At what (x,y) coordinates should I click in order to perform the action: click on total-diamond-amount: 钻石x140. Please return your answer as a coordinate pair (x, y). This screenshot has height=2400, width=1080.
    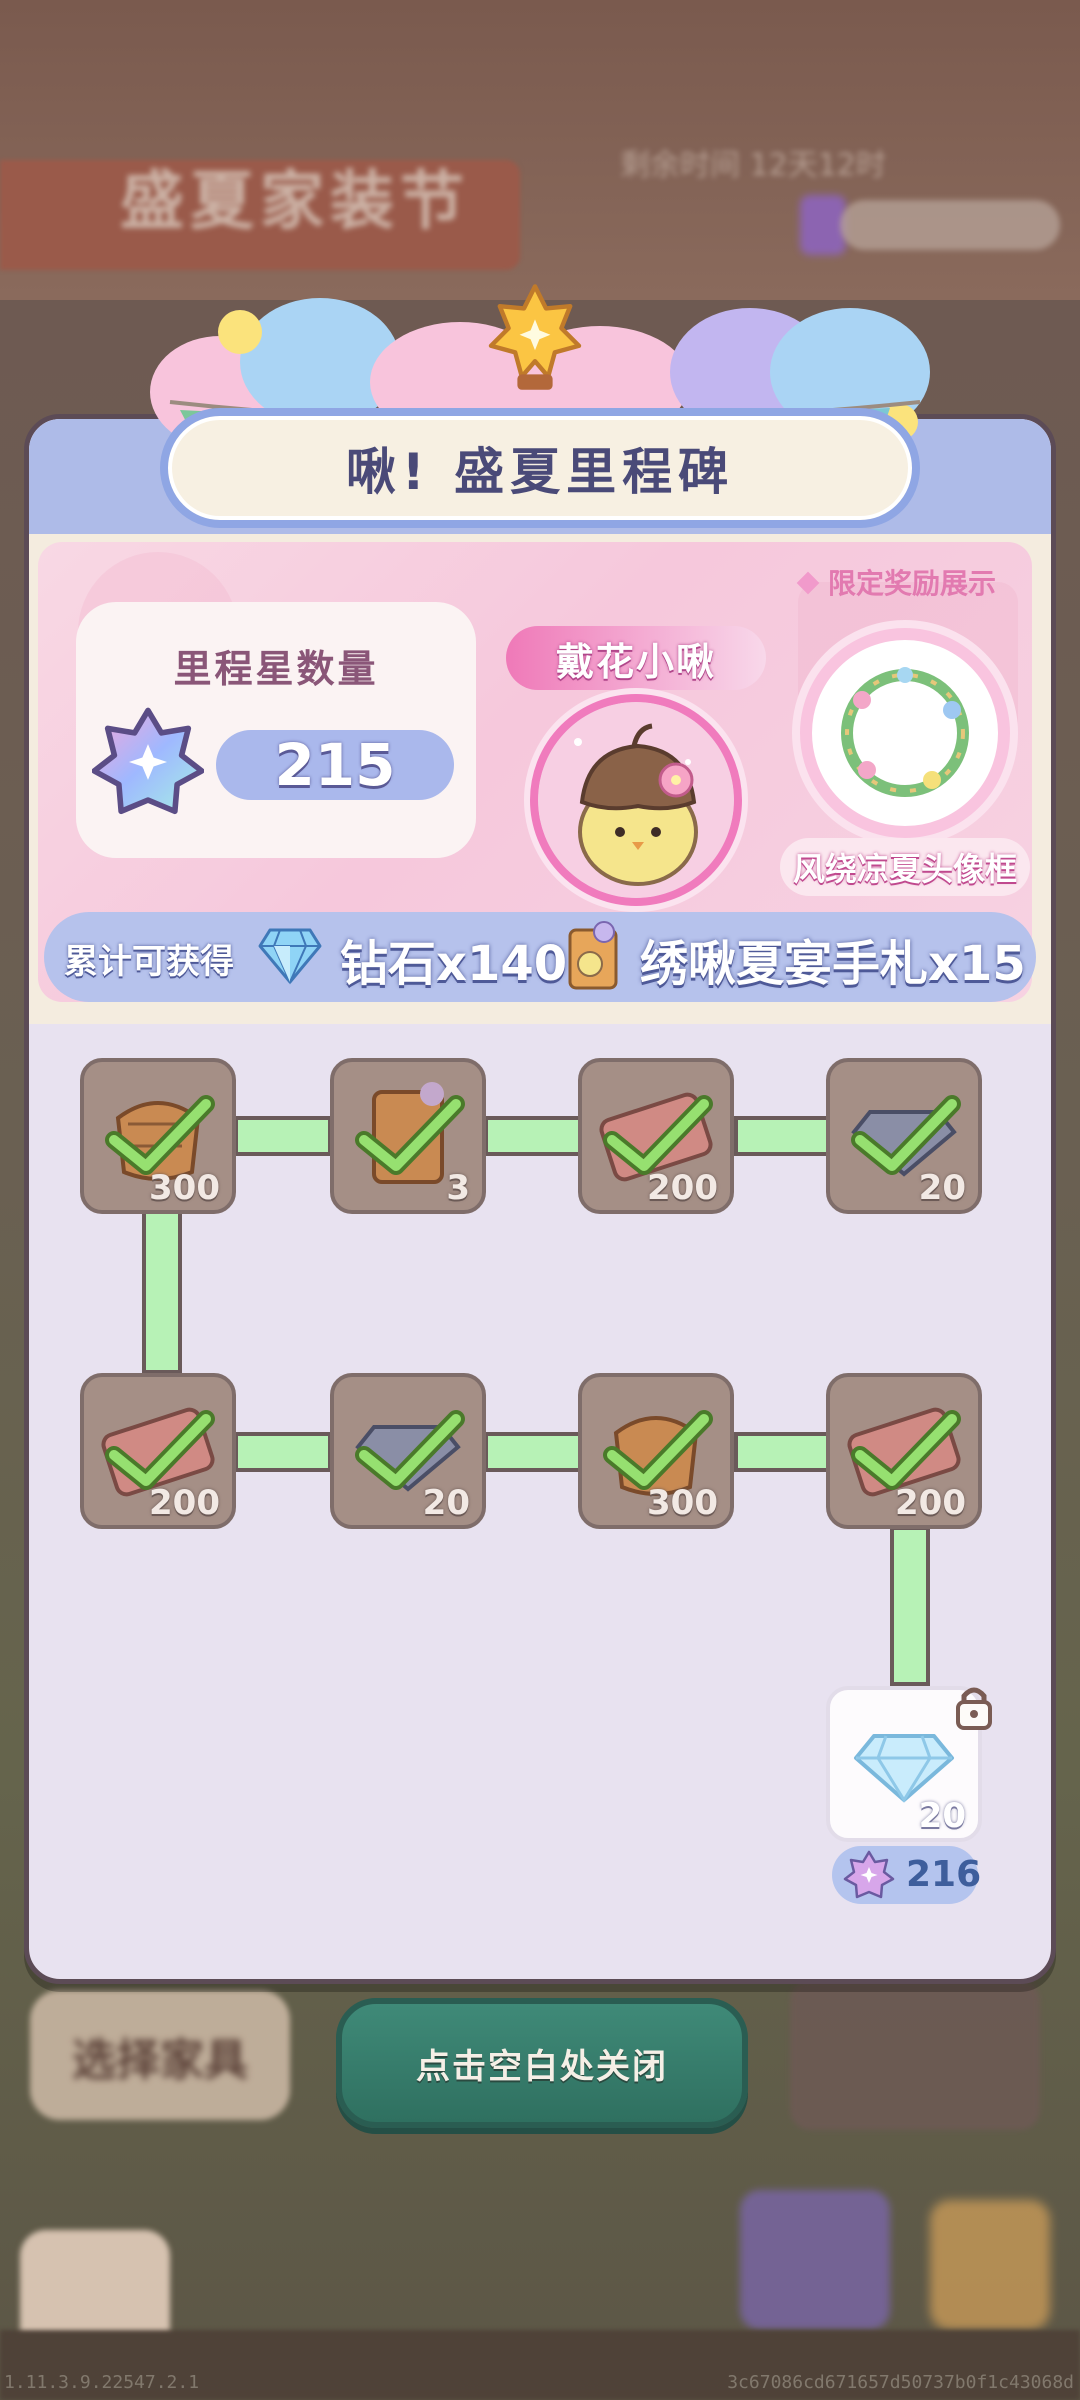
    Looking at the image, I should click on (454, 964).